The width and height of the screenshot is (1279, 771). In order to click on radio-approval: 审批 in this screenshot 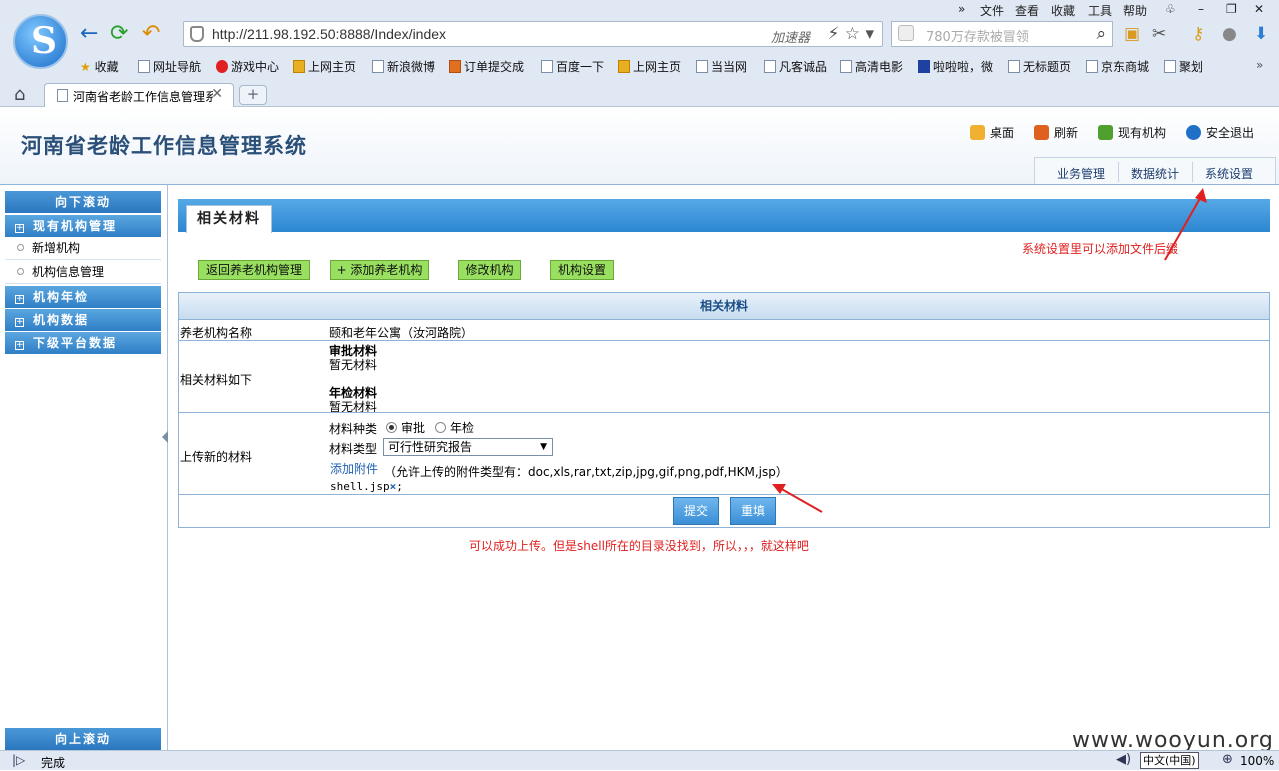, I will do `click(405, 427)`.